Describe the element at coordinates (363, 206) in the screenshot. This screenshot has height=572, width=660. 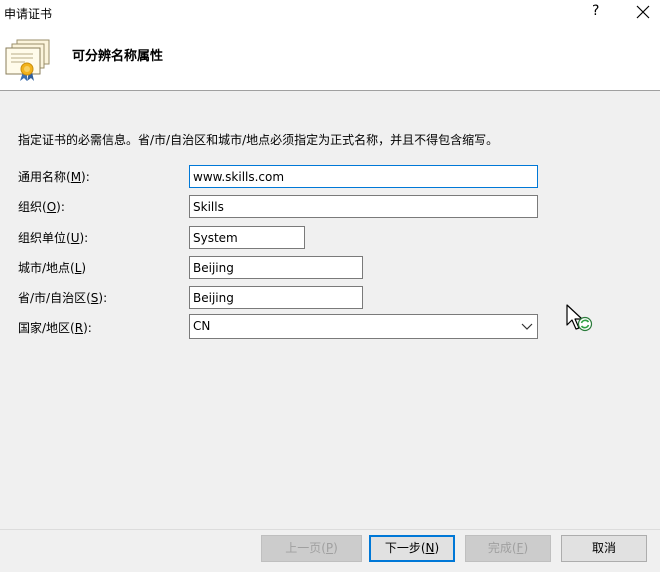
I see `organization-input` at that location.